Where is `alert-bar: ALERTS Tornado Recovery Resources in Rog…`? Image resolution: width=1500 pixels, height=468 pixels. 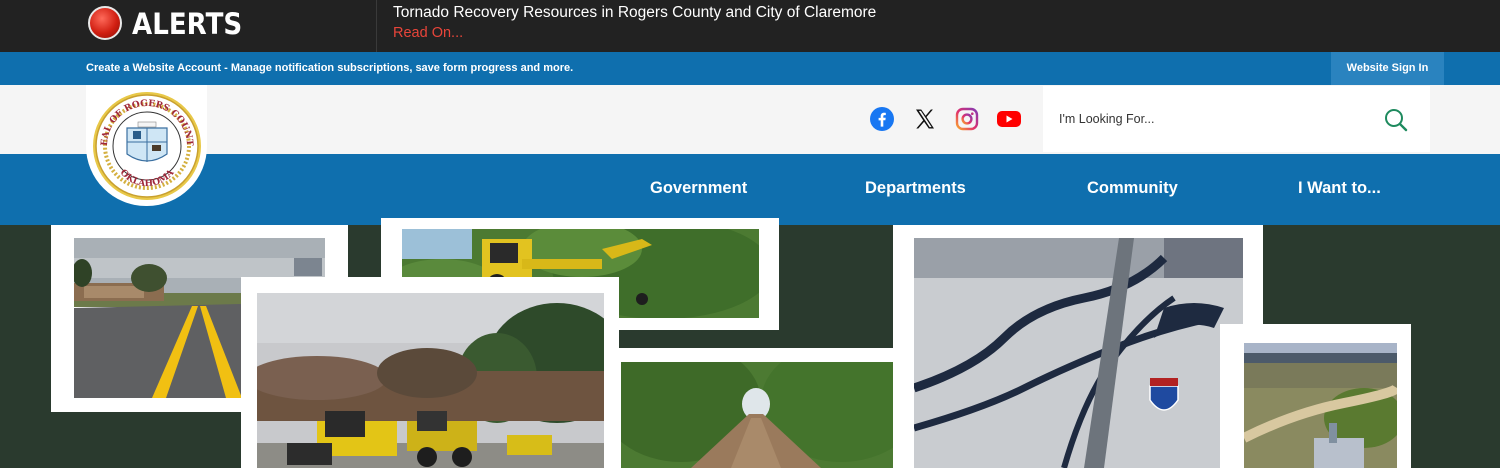 alert-bar: ALERTS Tornado Recovery Resources in Rog… is located at coordinates (750, 26).